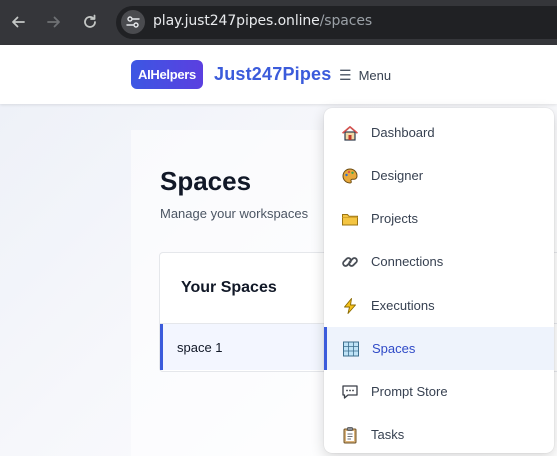 Image resolution: width=557 pixels, height=456 pixels. I want to click on menu-item-label: Connections, so click(407, 261).